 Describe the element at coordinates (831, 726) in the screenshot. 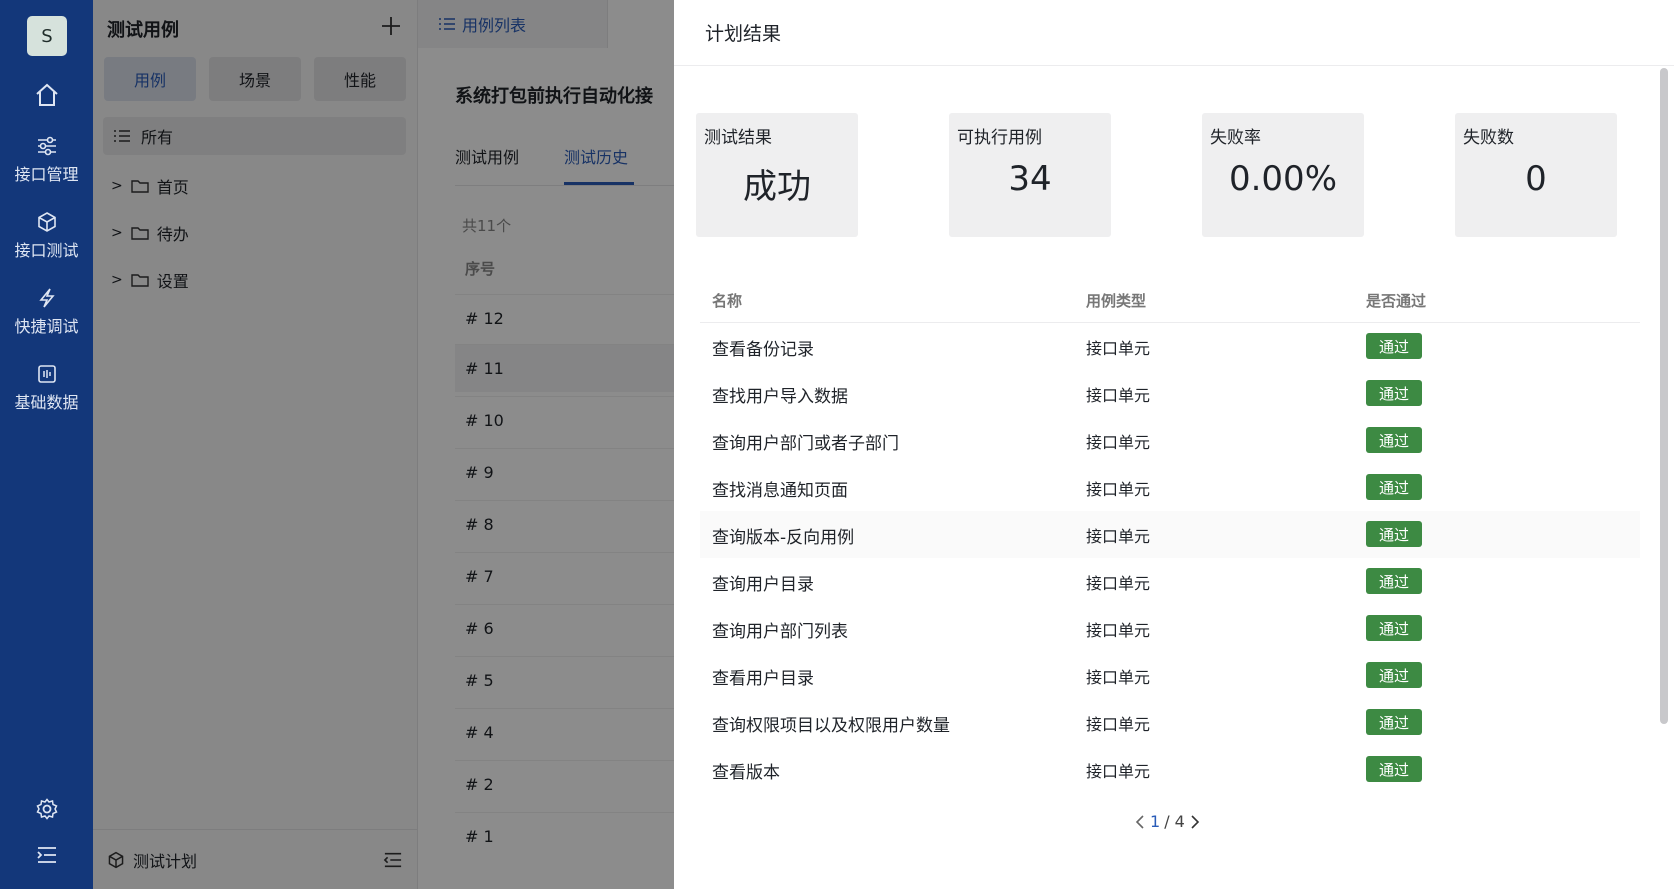

I see `case-name: 查询权限项目以及权限用户数量` at that location.